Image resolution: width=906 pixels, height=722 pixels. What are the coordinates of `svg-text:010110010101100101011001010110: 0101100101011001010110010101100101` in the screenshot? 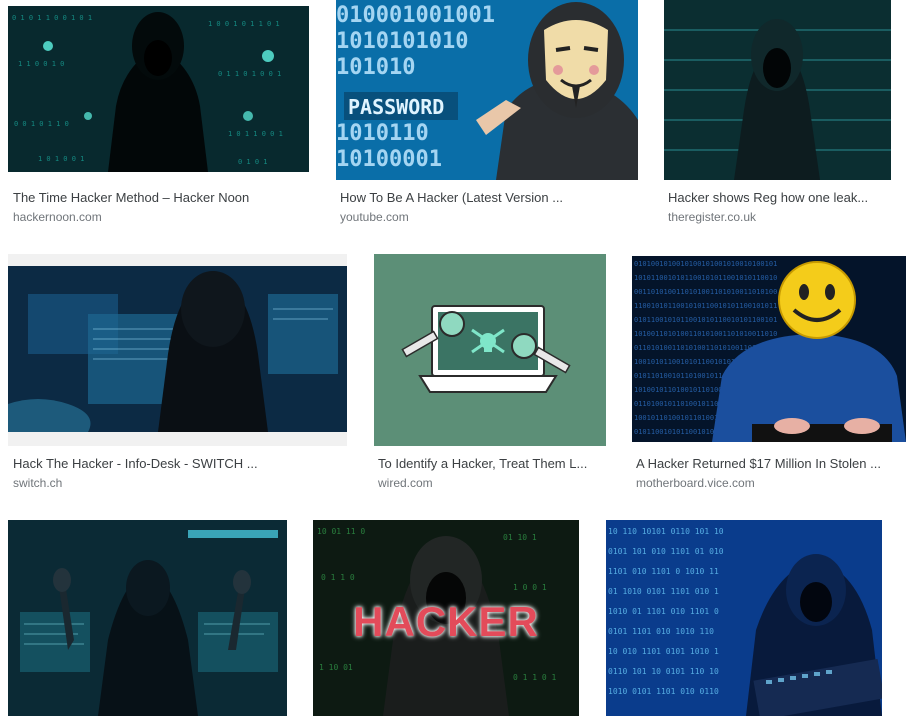 It's located at (705, 320).